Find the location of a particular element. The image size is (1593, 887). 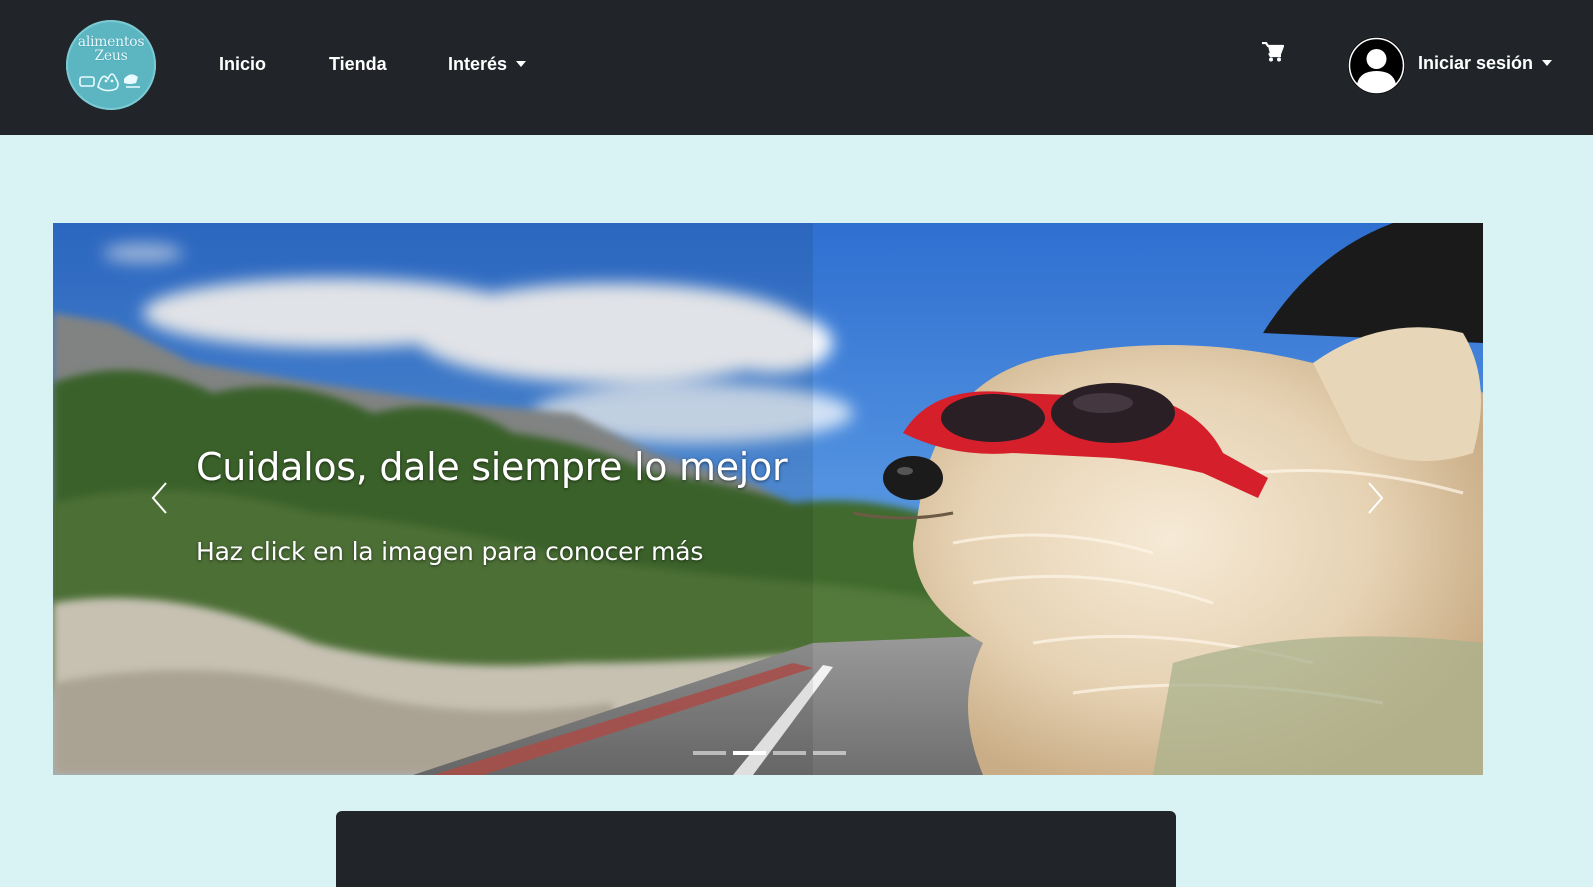

pets-illustration-icon is located at coordinates (109, 82).